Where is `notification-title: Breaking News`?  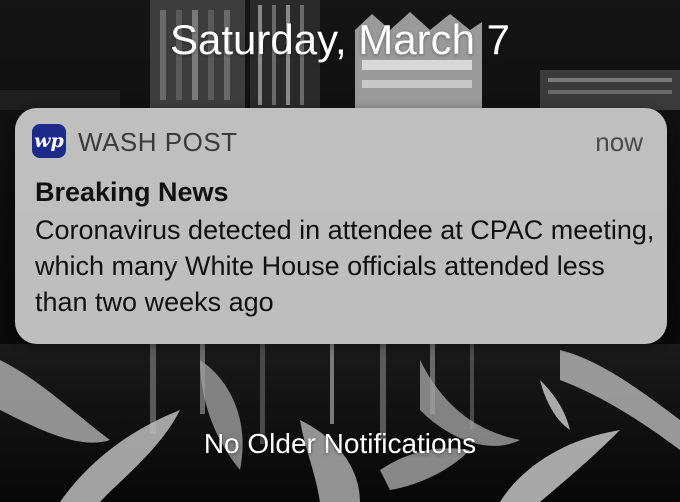
notification-title: Breaking News is located at coordinates (132, 192).